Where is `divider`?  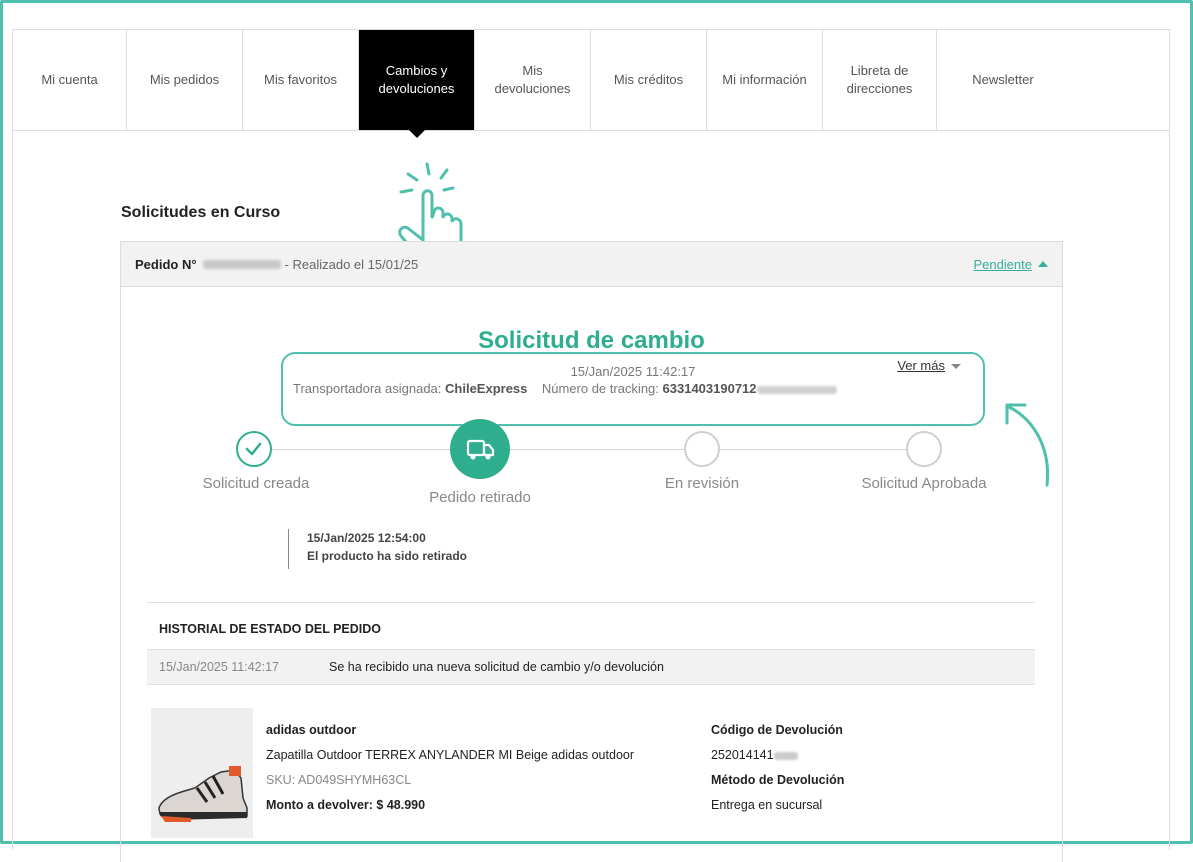 divider is located at coordinates (591, 602).